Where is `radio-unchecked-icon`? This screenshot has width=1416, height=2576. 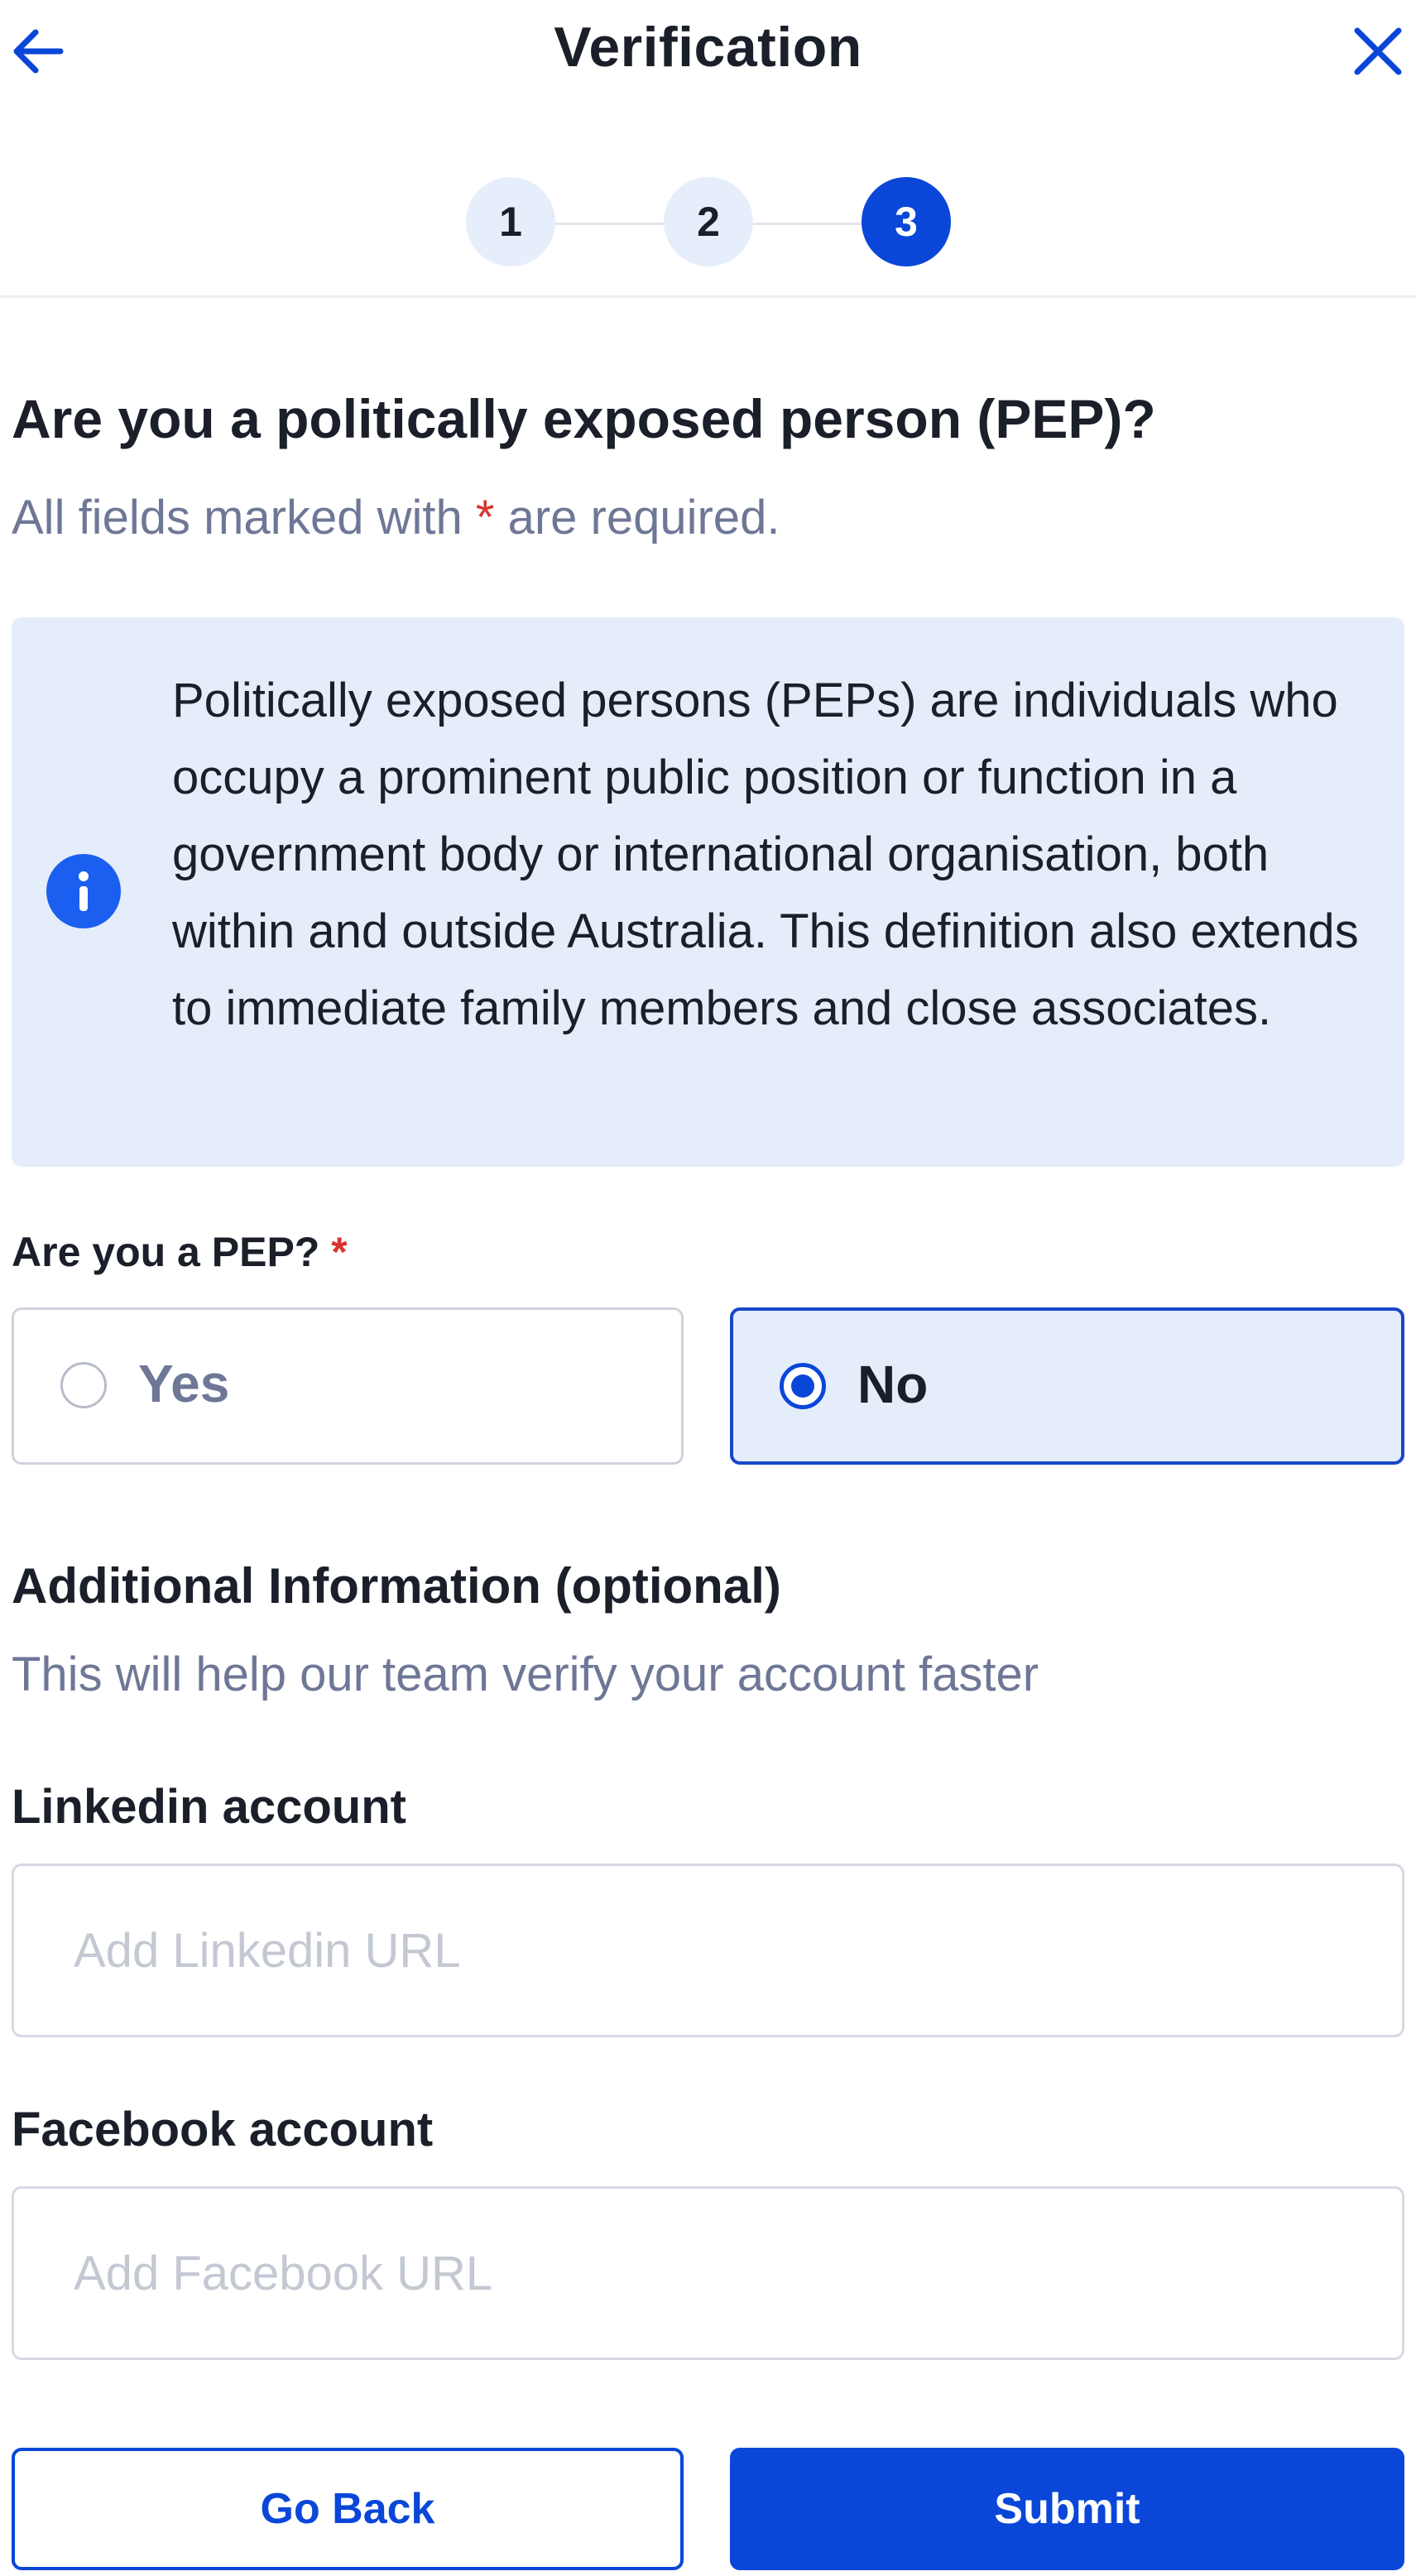
radio-unchecked-icon is located at coordinates (83, 1385).